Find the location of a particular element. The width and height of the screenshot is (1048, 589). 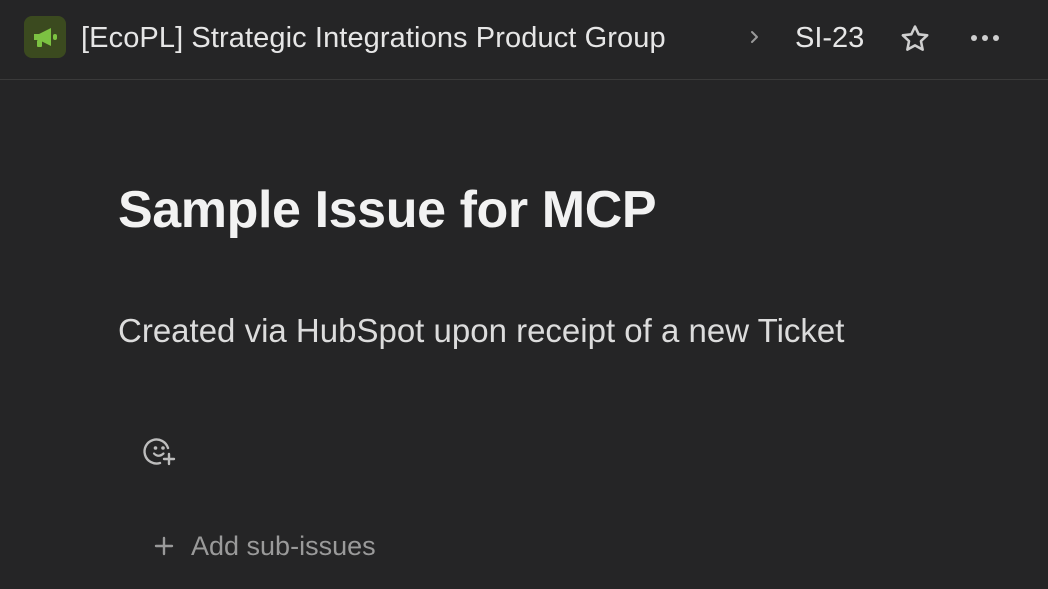

emoji-add-icon is located at coordinates (159, 452).